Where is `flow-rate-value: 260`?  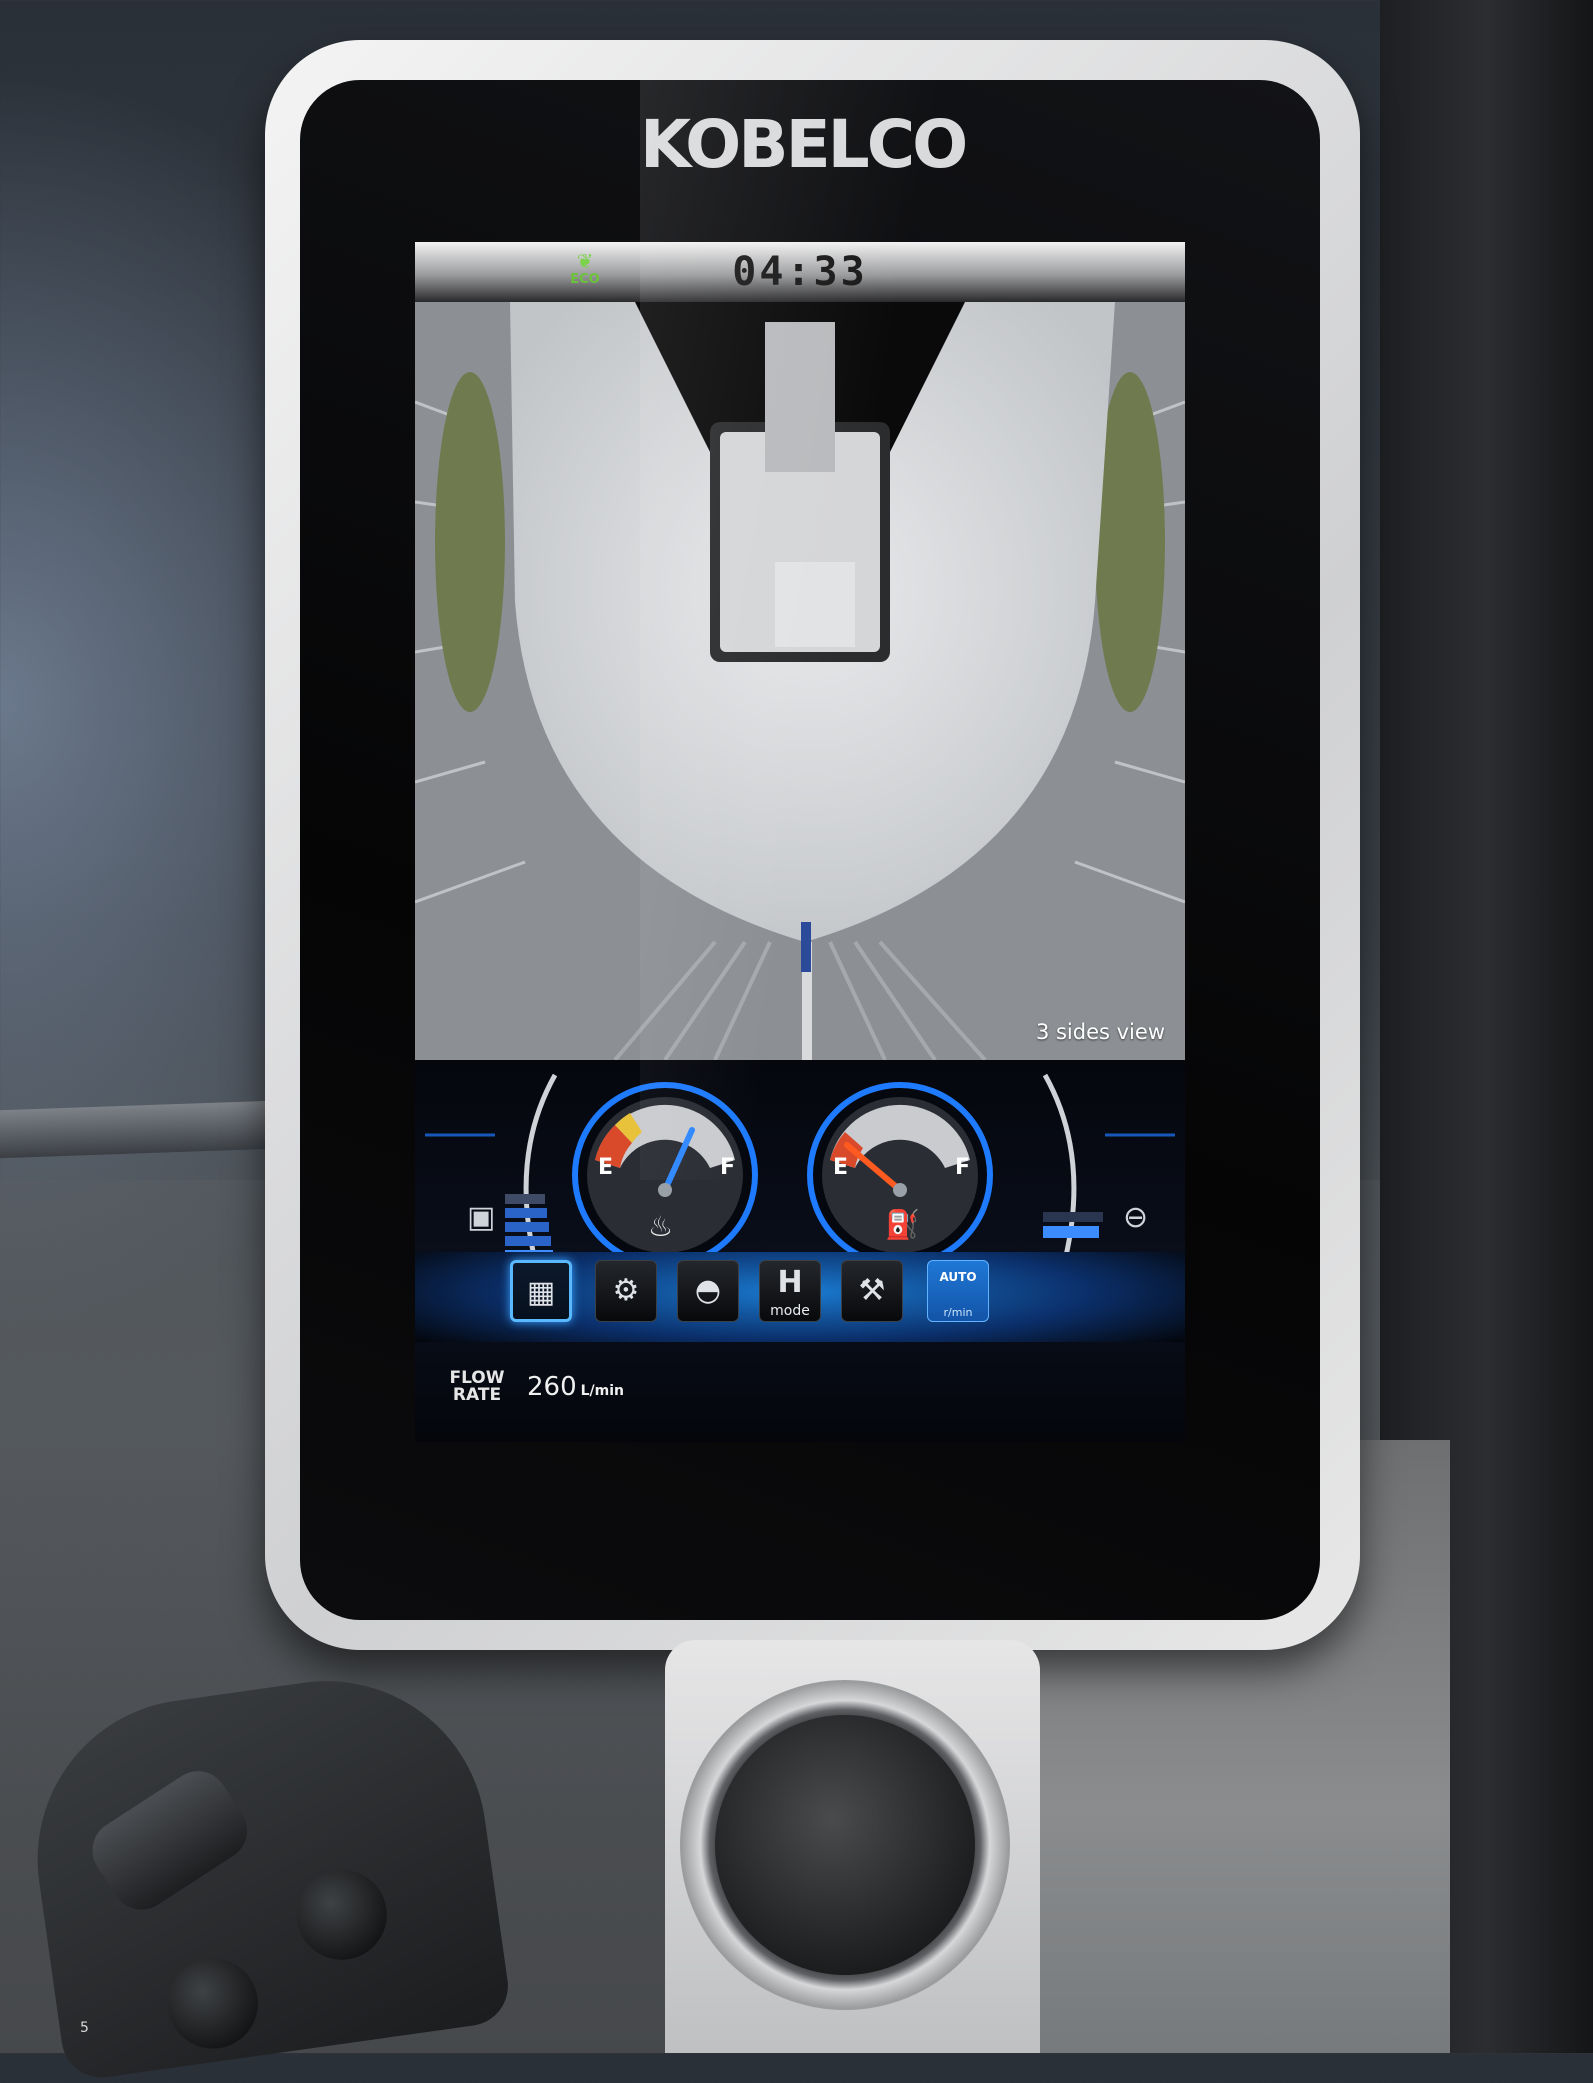
flow-rate-value: 260 is located at coordinates (552, 1387).